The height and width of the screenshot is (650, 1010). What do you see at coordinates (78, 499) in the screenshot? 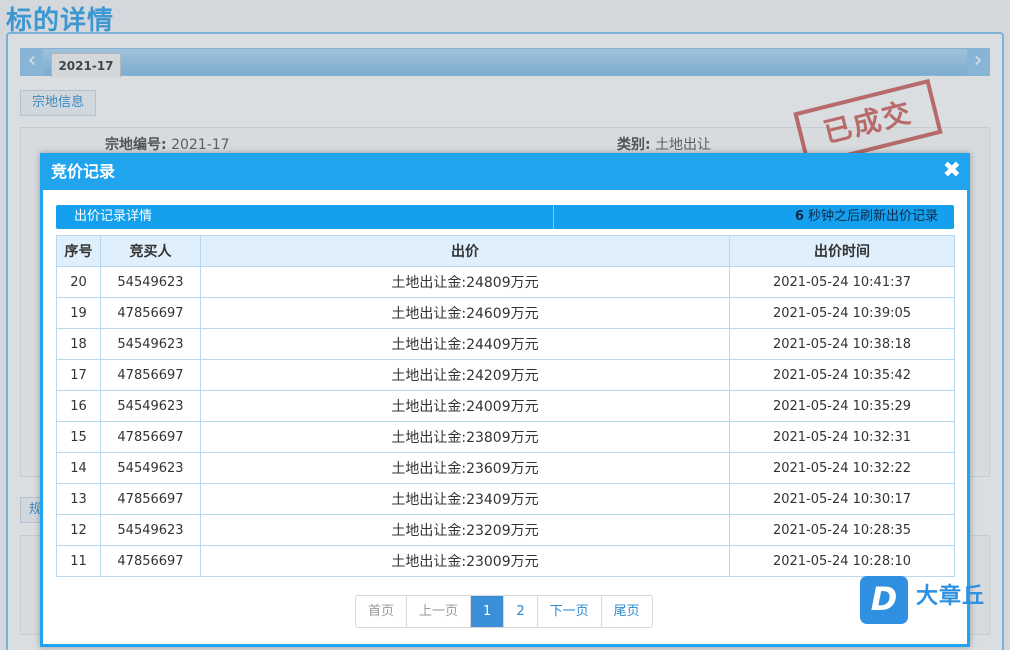
I see `cell-no: 13` at bounding box center [78, 499].